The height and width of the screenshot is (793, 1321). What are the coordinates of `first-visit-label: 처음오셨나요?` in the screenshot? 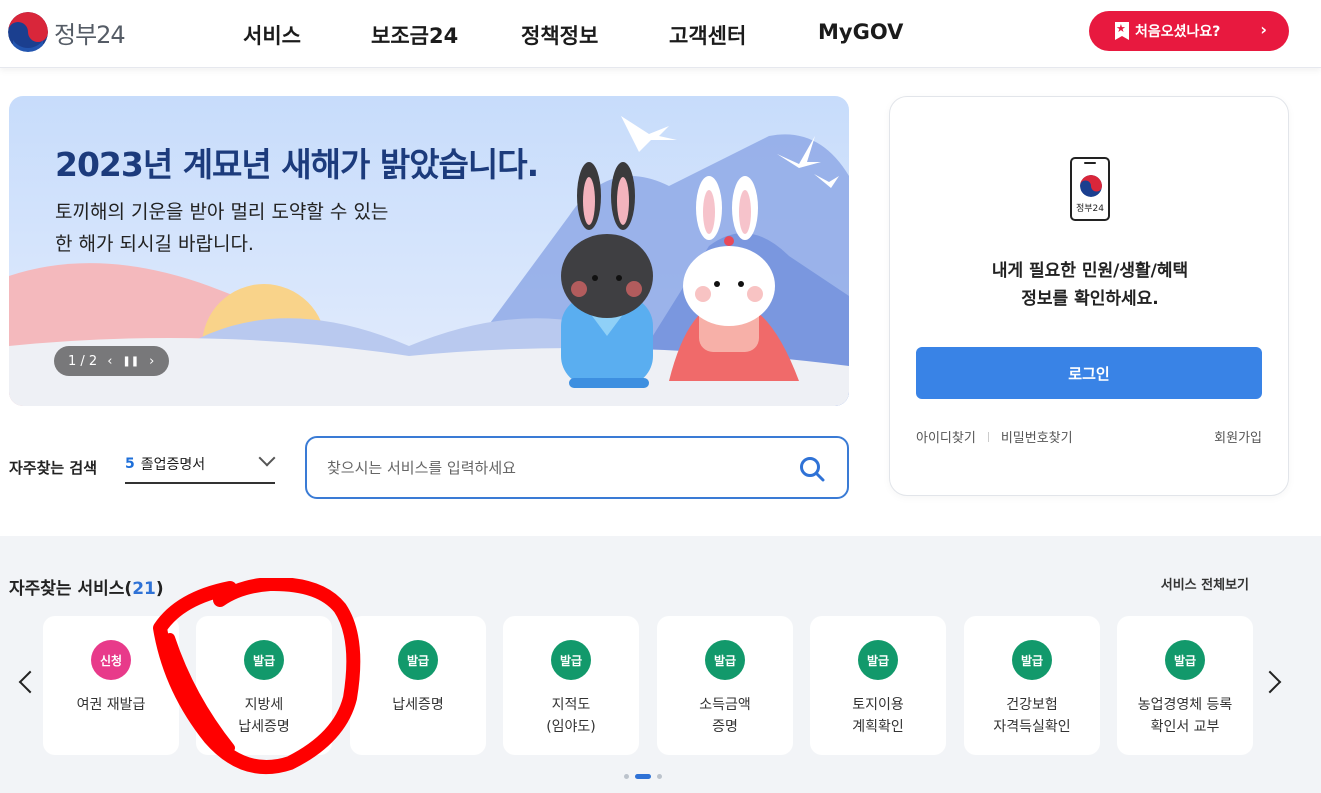 It's located at (1178, 32).